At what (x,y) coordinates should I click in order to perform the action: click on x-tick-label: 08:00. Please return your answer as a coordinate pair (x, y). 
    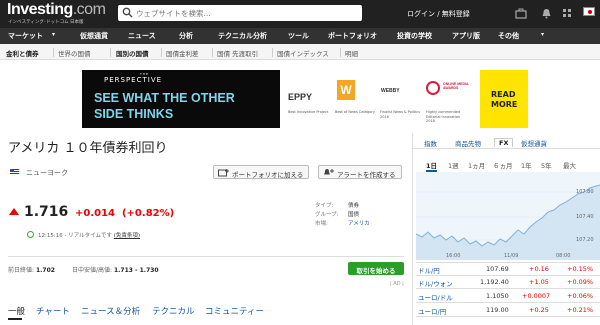
    Looking at the image, I should click on (563, 256).